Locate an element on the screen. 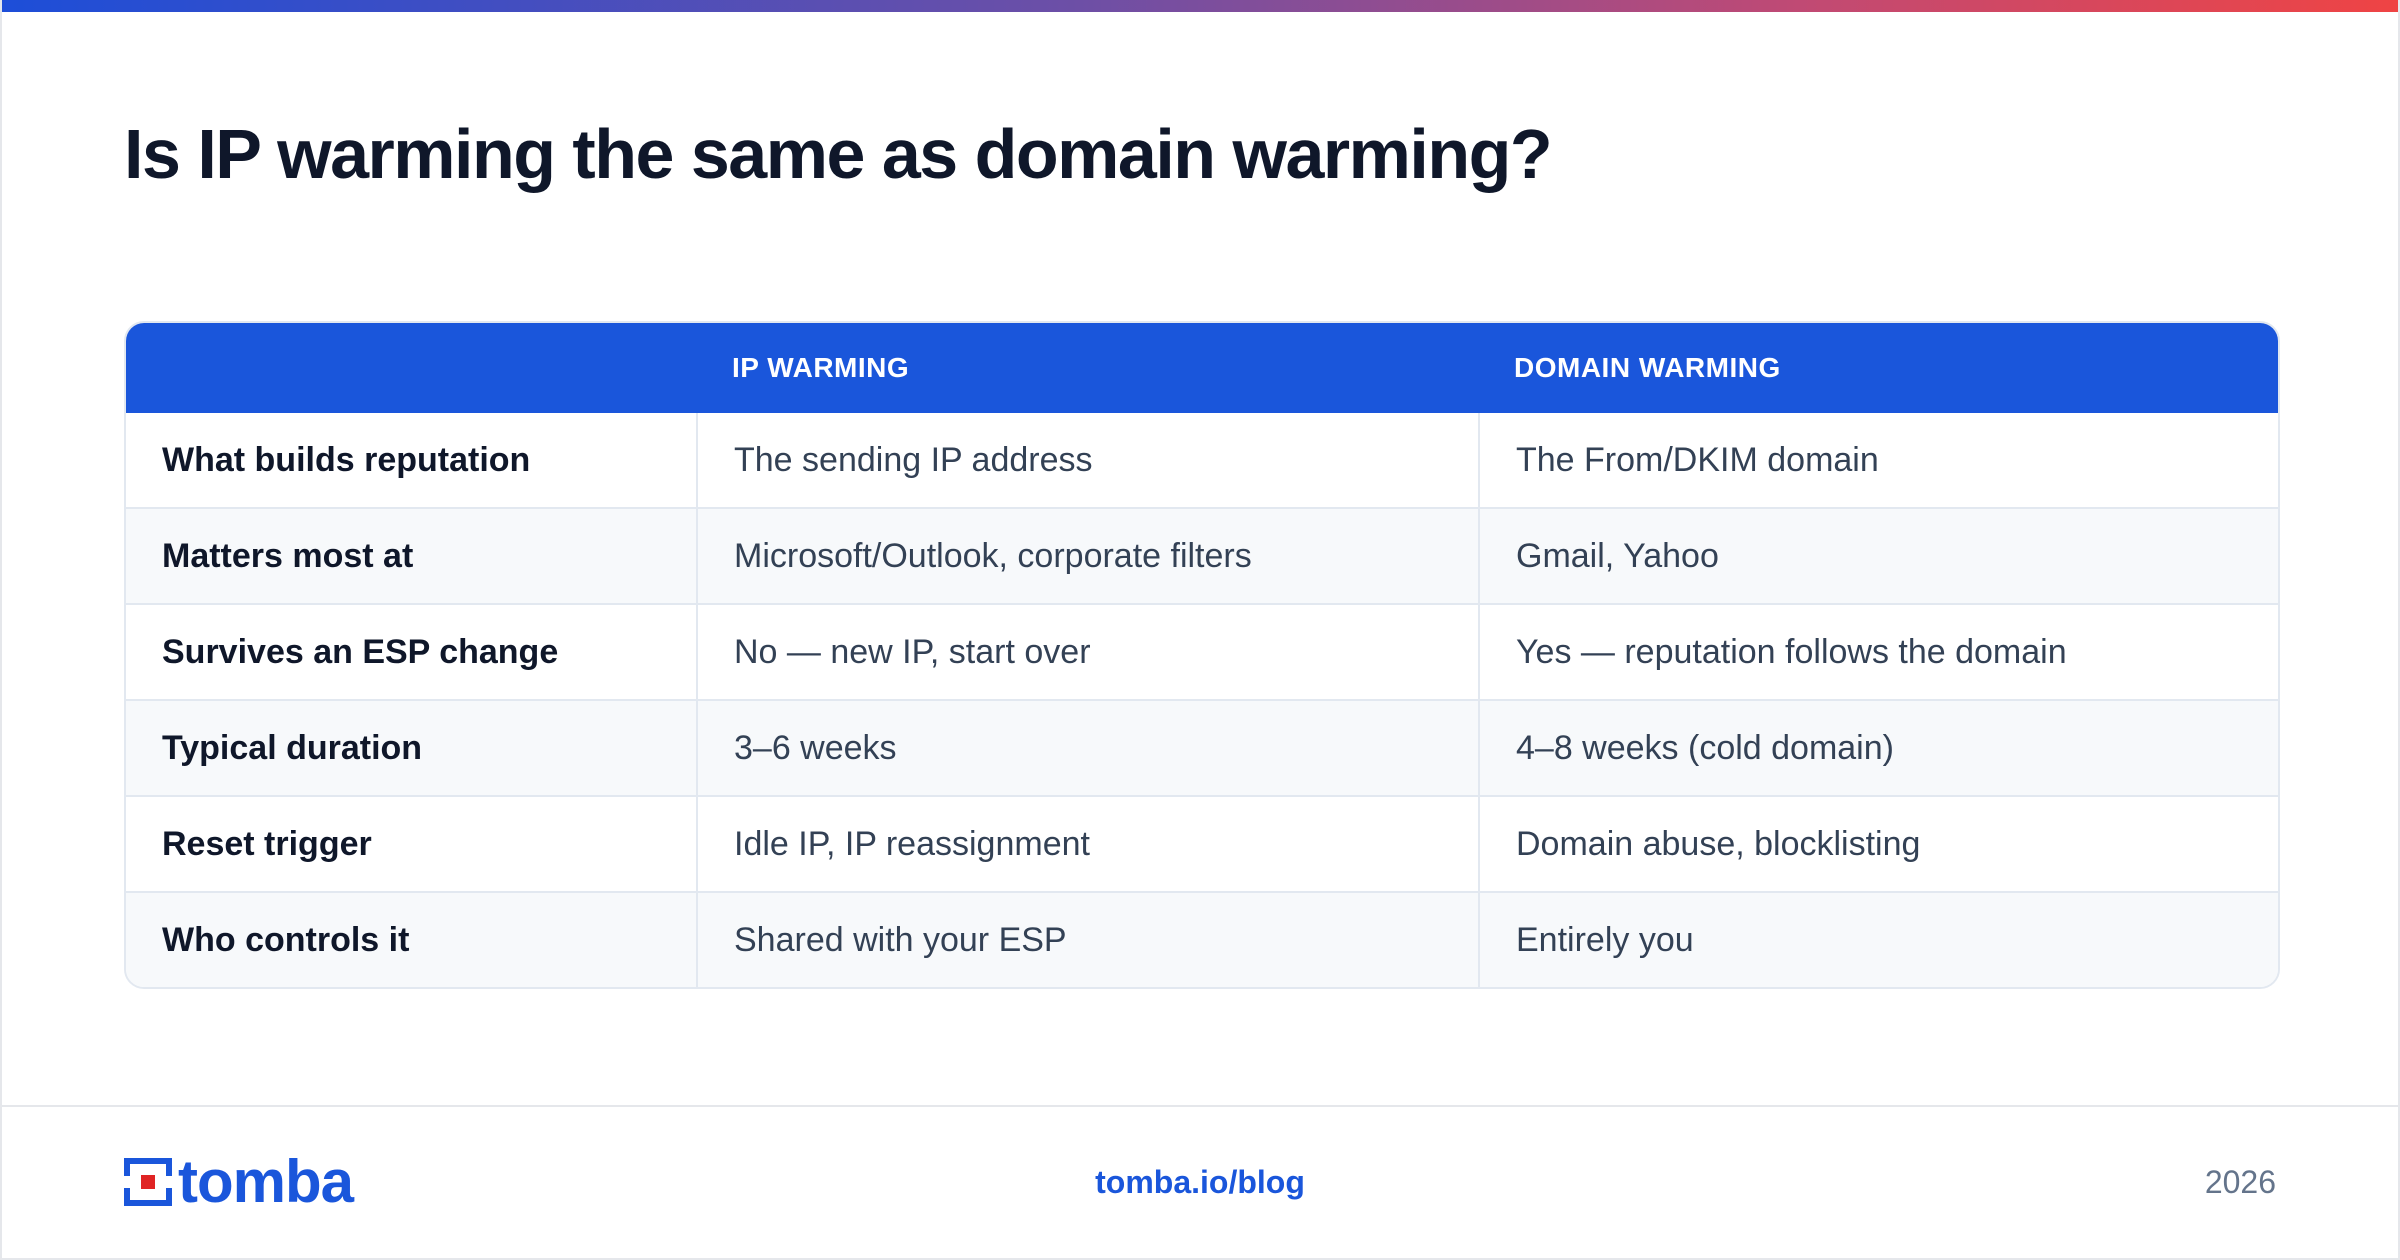 The width and height of the screenshot is (2400, 1260). header-domain-warming: DOMAIN WARMING is located at coordinates (1647, 367).